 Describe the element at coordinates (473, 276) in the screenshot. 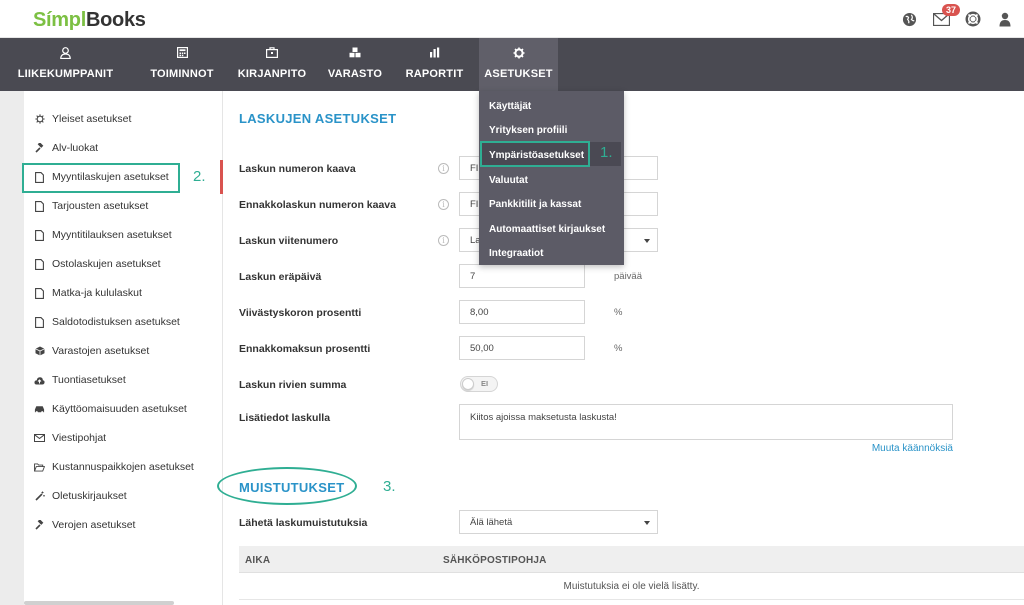

I see `input-value: 7` at that location.